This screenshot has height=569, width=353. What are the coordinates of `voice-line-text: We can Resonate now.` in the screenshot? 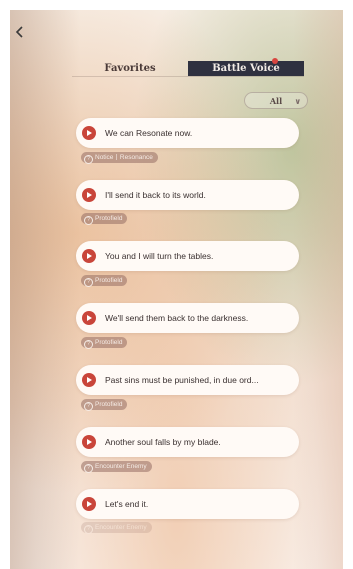 It's located at (149, 133).